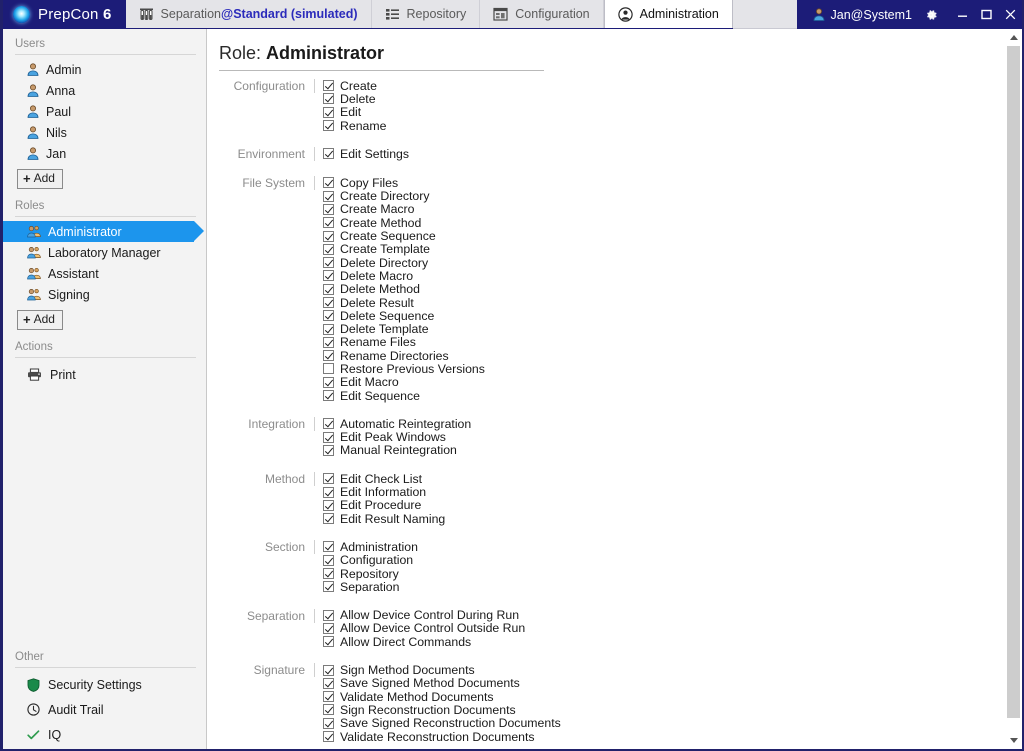  I want to click on sidebar-item-role-signing: Signing, so click(104, 294).